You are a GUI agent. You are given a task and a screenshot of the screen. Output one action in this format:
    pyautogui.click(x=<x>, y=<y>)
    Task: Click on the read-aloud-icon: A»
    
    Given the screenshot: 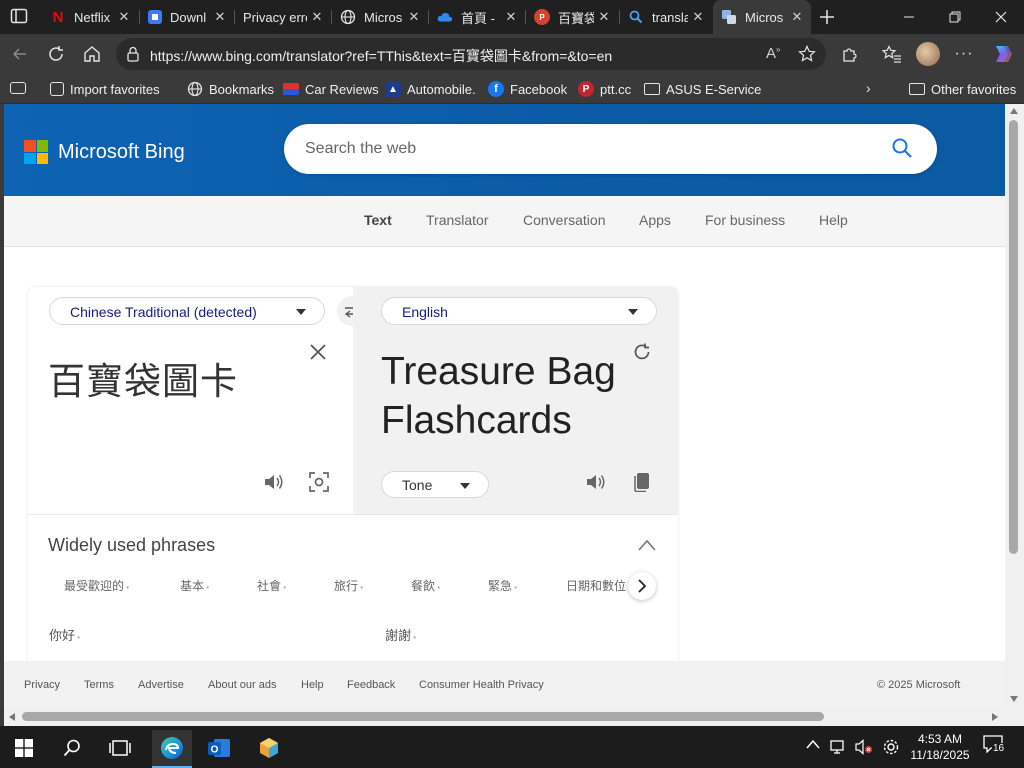 What is the action you would take?
    pyautogui.click(x=773, y=53)
    